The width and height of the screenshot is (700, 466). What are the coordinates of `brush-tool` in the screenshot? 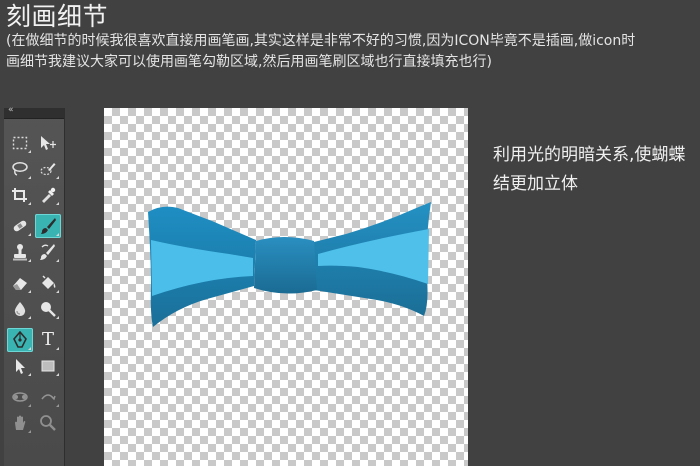 It's located at (48, 226).